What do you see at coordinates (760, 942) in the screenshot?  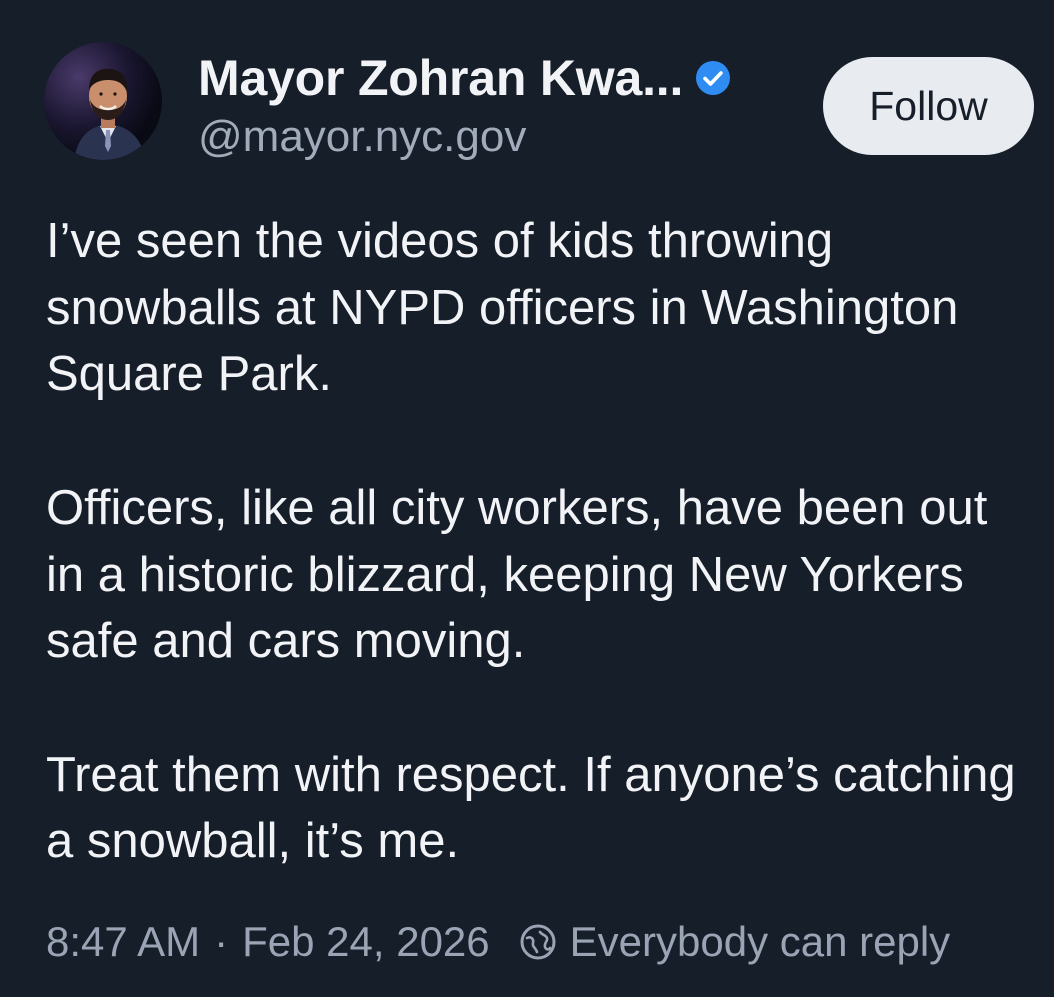 I see `reply-setting: Everybody can reply` at bounding box center [760, 942].